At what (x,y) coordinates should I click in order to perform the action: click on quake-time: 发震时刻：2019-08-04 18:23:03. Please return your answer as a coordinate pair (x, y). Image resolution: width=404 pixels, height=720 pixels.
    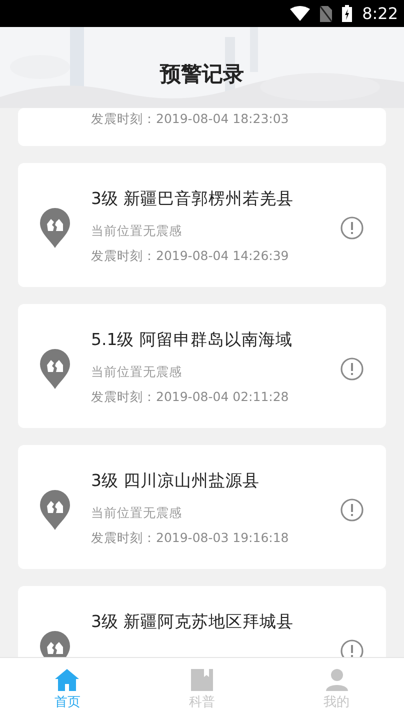
    Looking at the image, I should click on (190, 119).